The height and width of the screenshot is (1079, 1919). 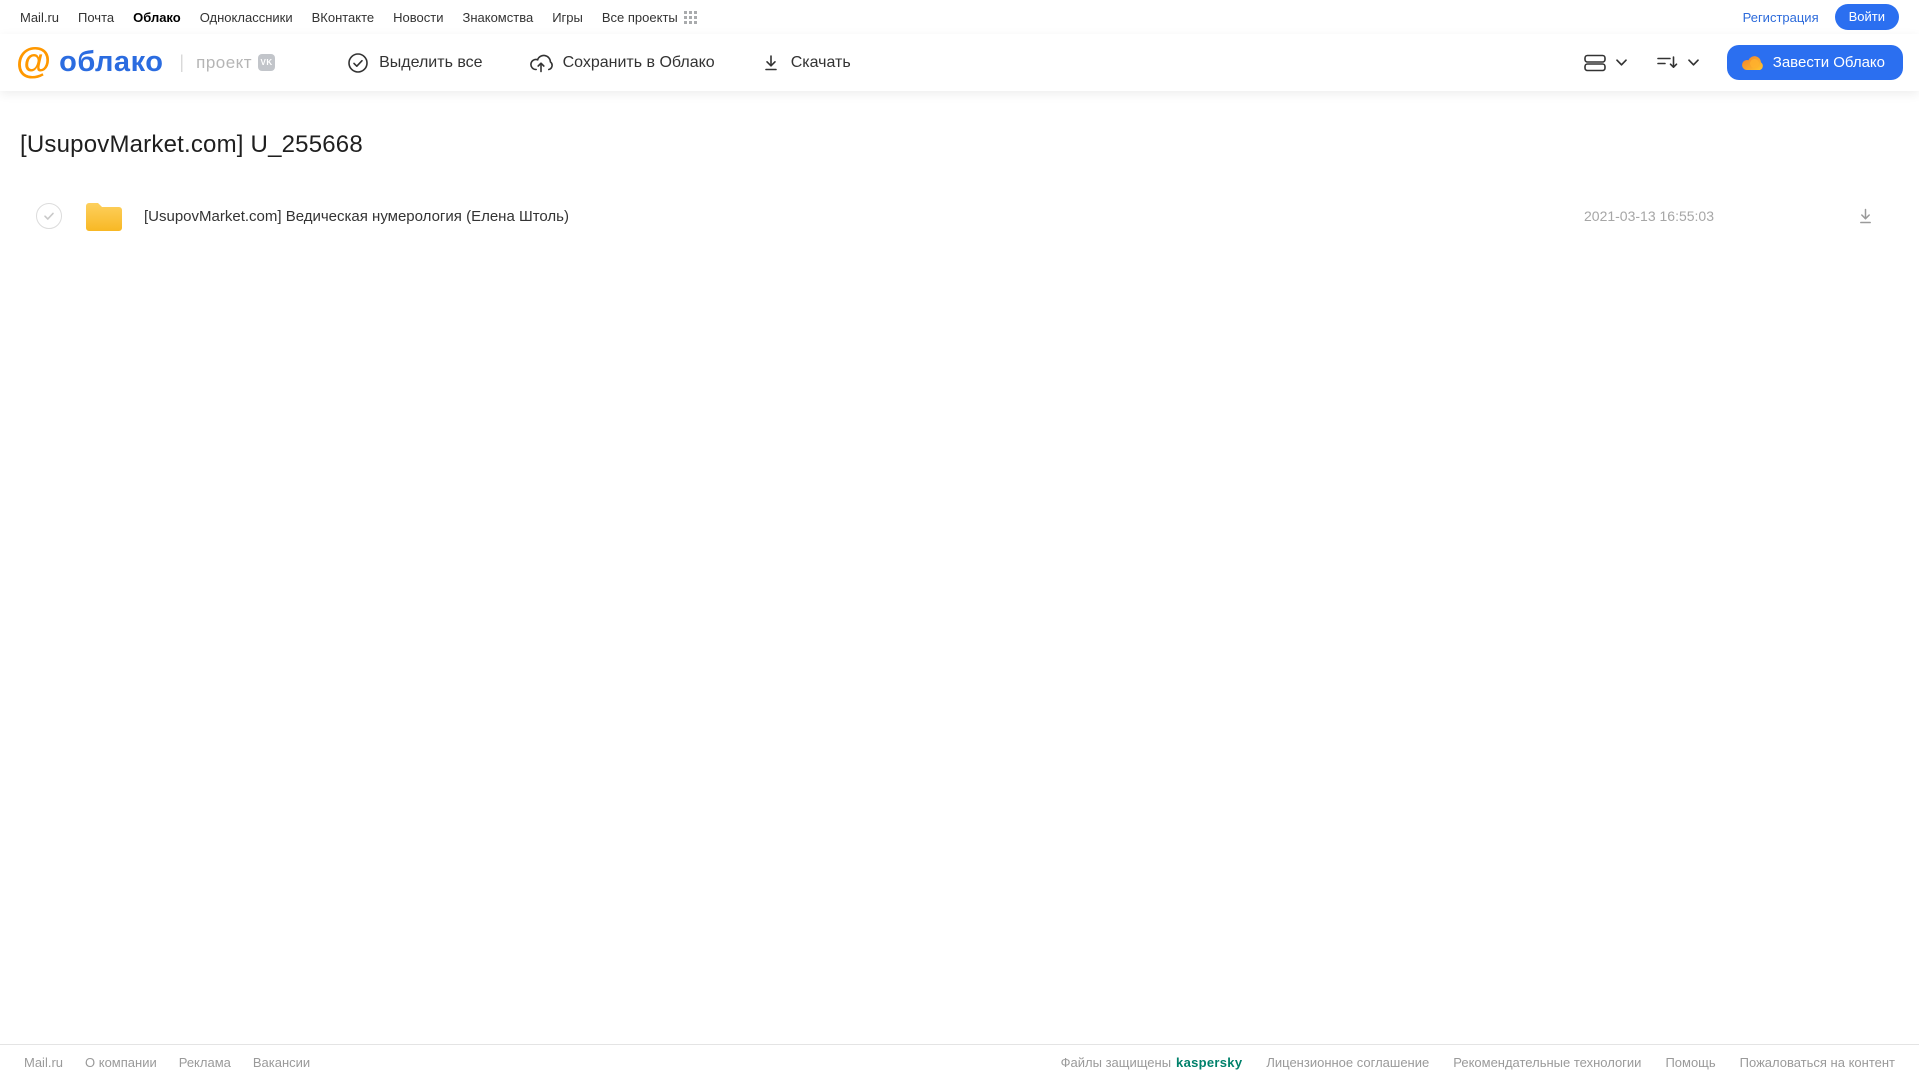 I want to click on footer-license-link: Лицензионное соглашение, so click(x=1347, y=1062).